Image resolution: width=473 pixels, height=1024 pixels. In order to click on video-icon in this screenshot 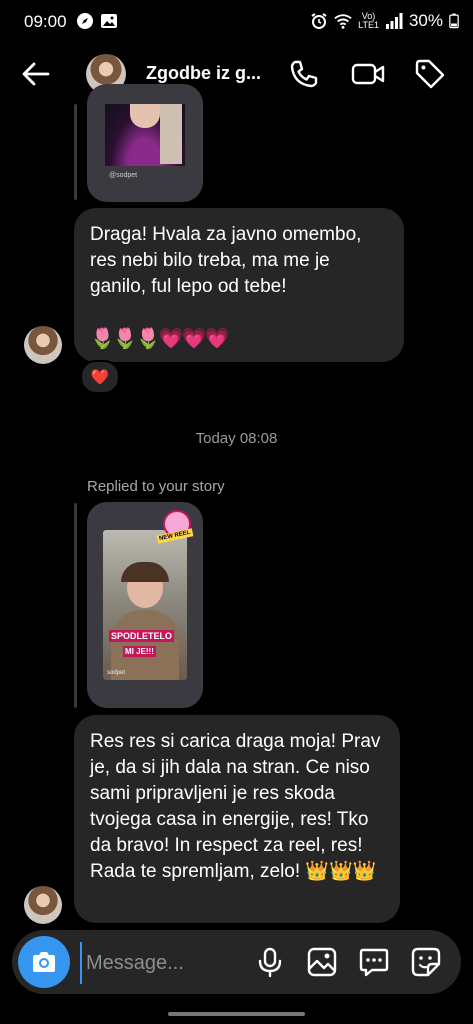, I will do `click(368, 74)`.